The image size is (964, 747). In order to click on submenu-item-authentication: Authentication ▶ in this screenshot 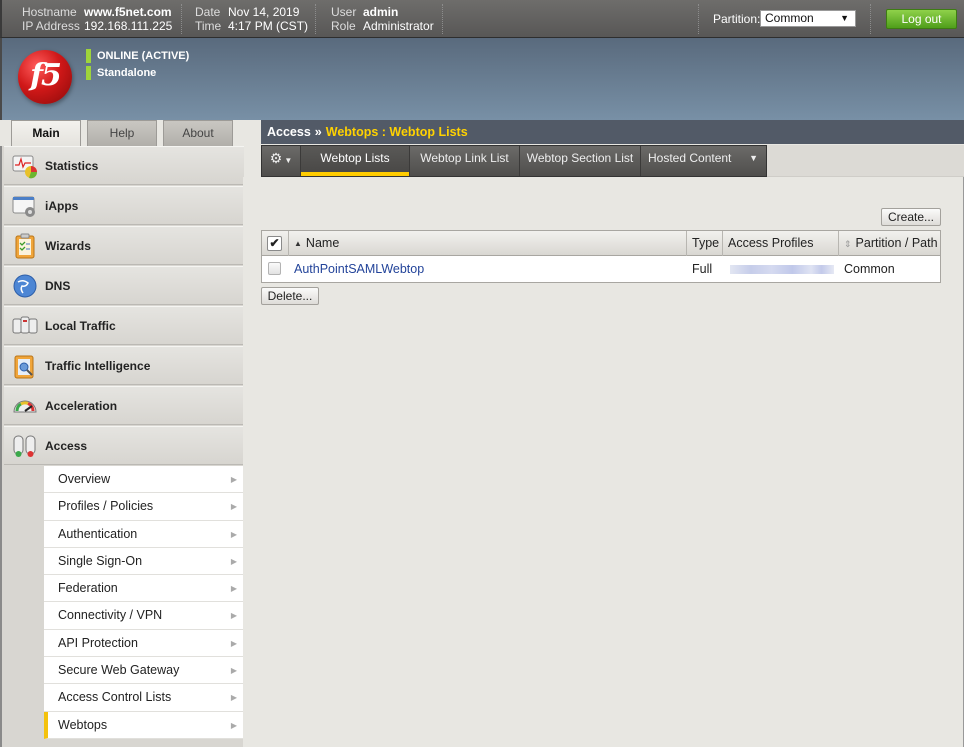, I will do `click(143, 534)`.